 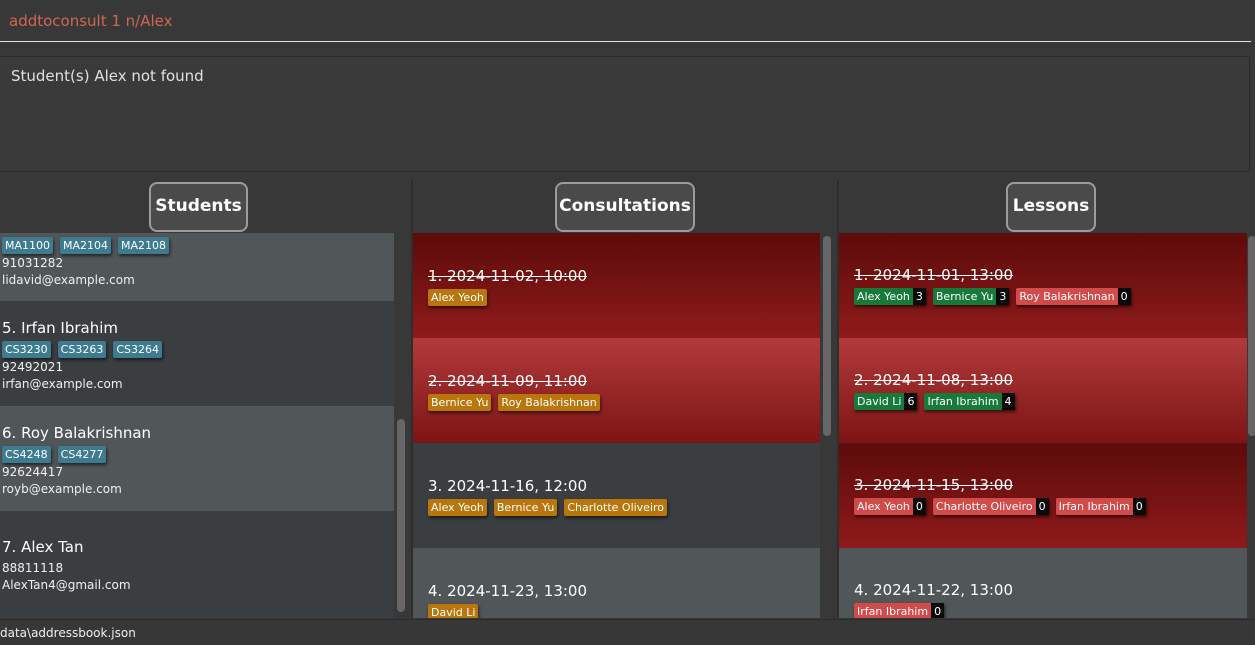 I want to click on attendance-tag: David Li 6, so click(x=886, y=401).